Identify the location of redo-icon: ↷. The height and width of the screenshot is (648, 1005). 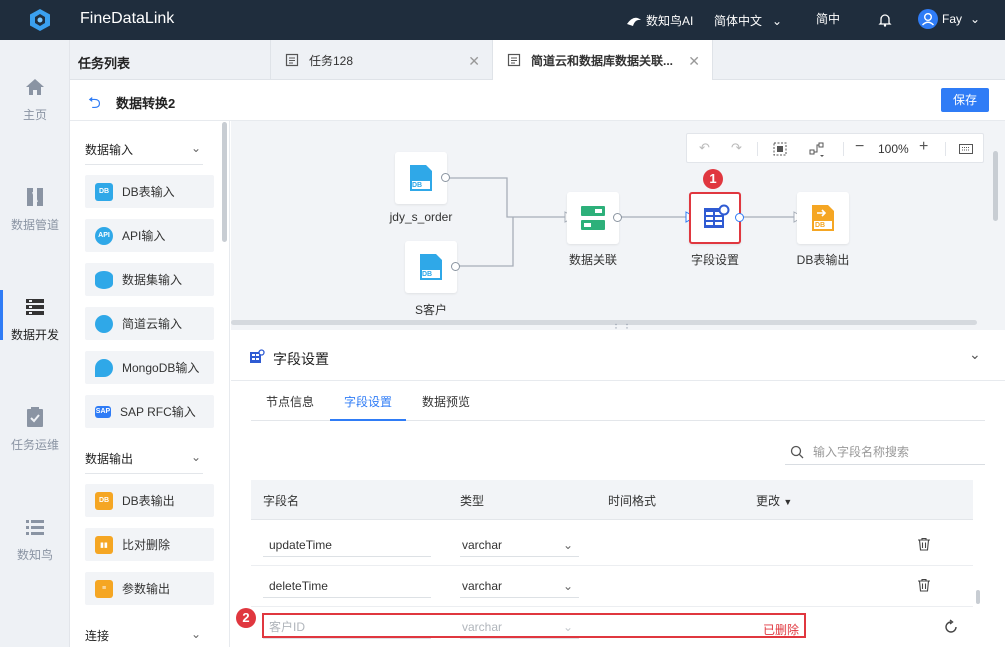
(736, 148).